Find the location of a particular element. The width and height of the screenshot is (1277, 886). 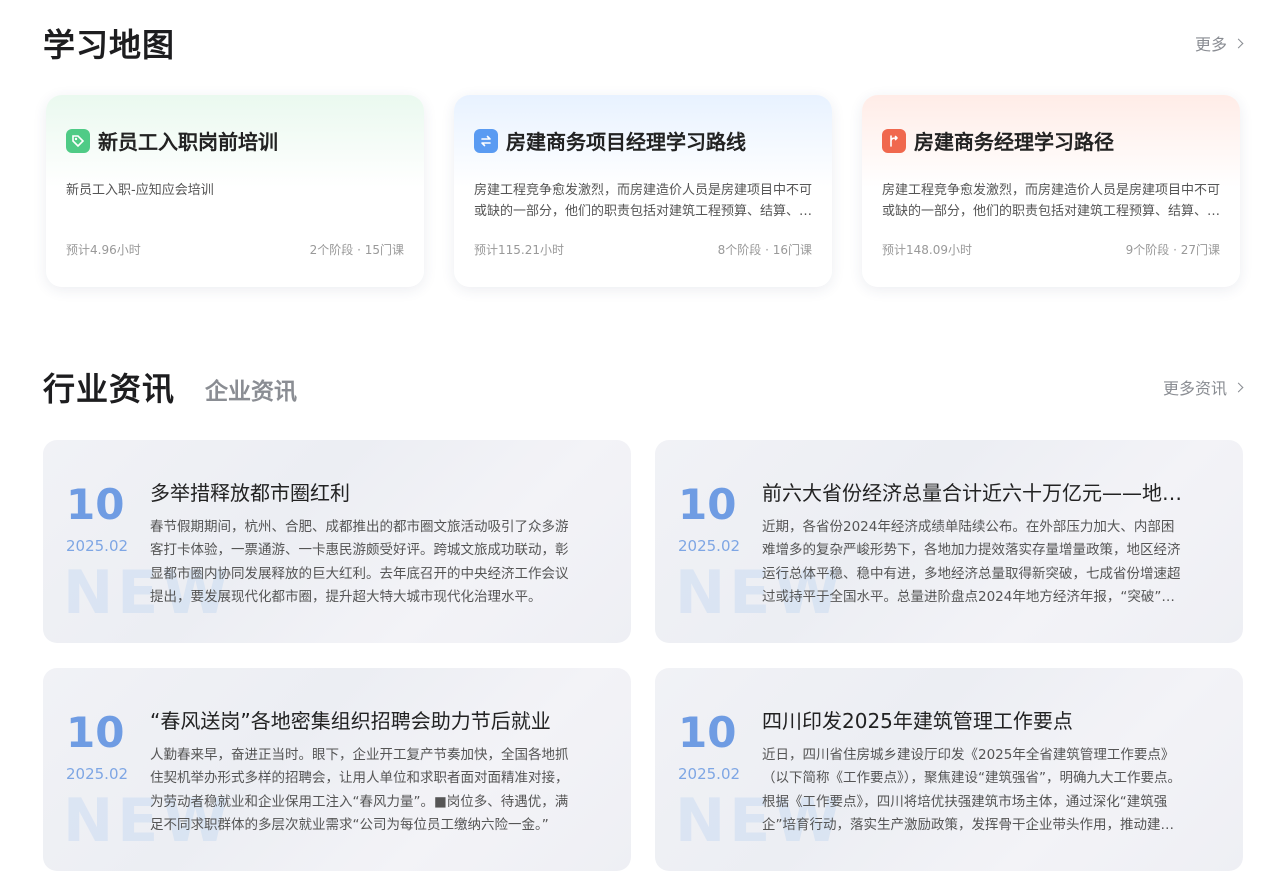

learning-map-more-link: 更多 is located at coordinates (1219, 43).